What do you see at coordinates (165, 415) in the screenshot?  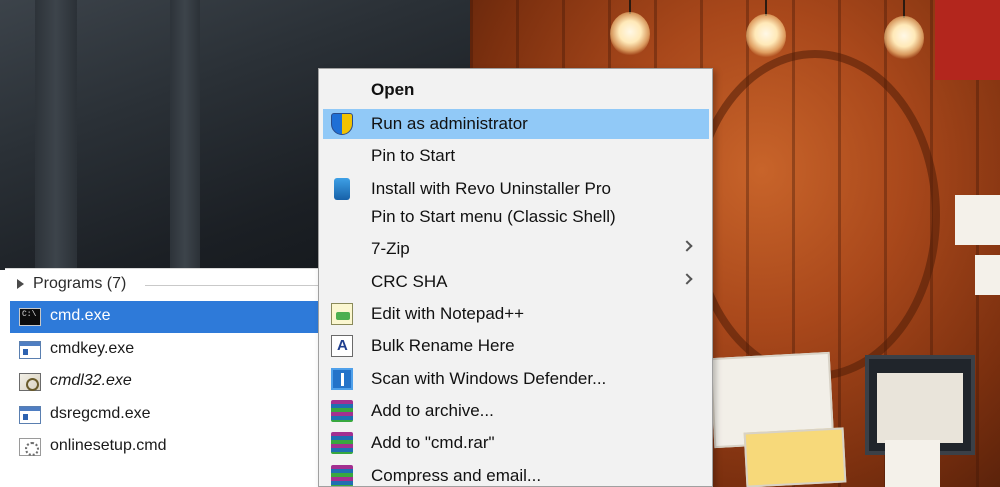 I see `program-item-dsregcmd-exe: dsregcmd.exe` at bounding box center [165, 415].